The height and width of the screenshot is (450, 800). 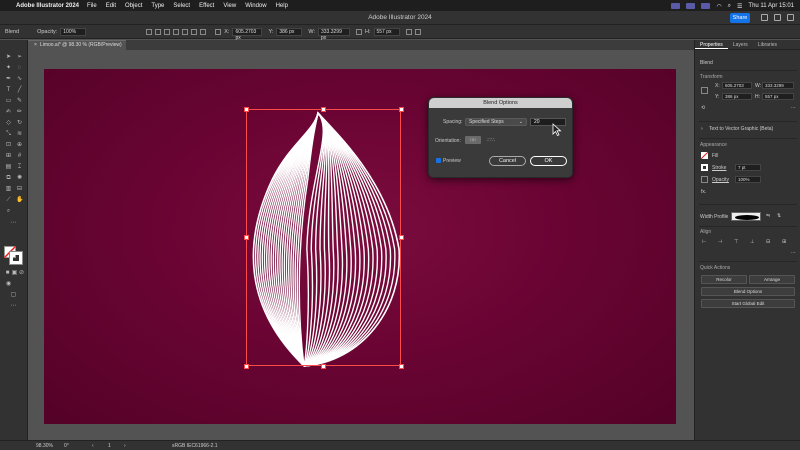 What do you see at coordinates (737, 96) in the screenshot?
I see `panel-y-field: 386 px` at bounding box center [737, 96].